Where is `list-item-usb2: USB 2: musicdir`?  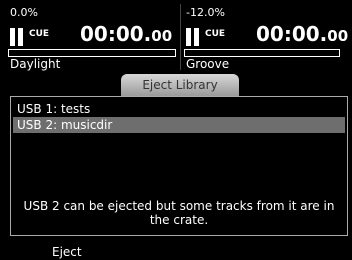 list-item-usb2: USB 2: musicdir is located at coordinates (179, 125).